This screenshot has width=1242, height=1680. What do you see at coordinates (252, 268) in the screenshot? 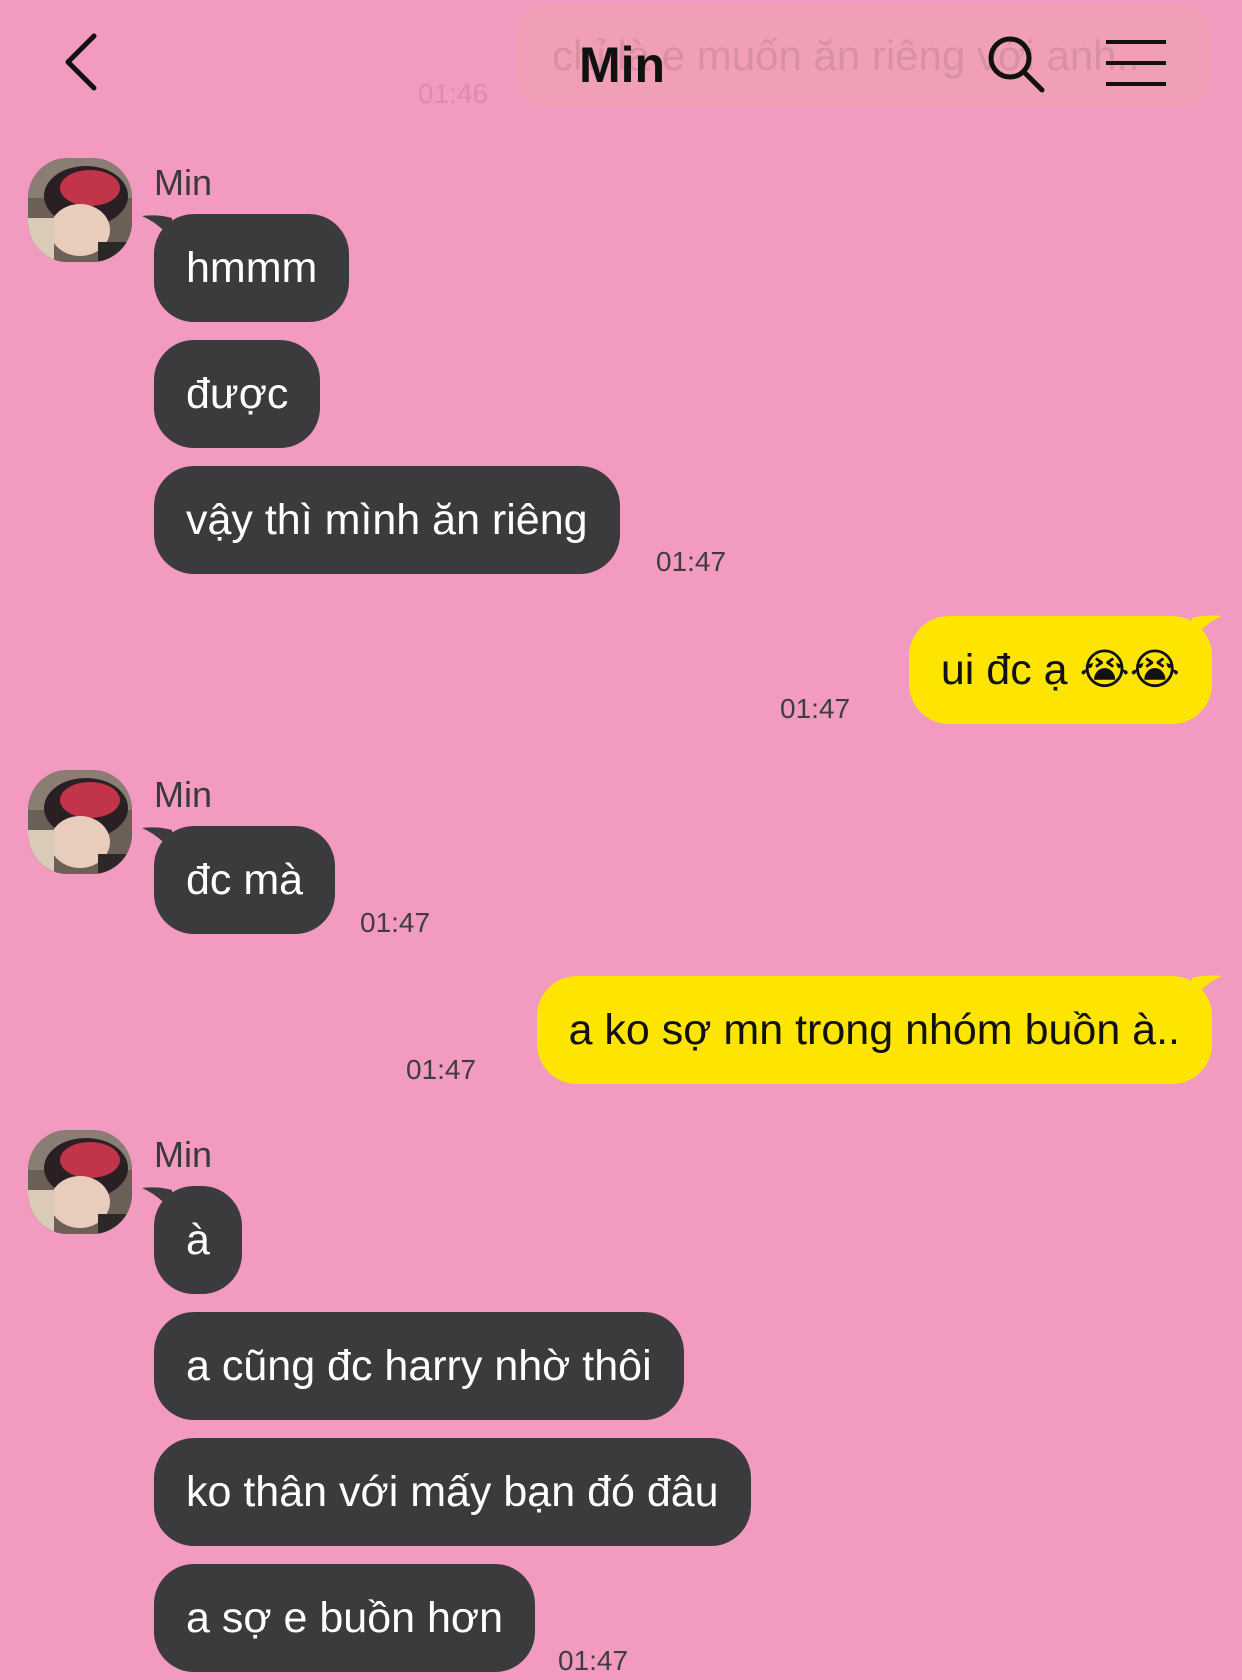
I see `message-bubble: hmmm` at bounding box center [252, 268].